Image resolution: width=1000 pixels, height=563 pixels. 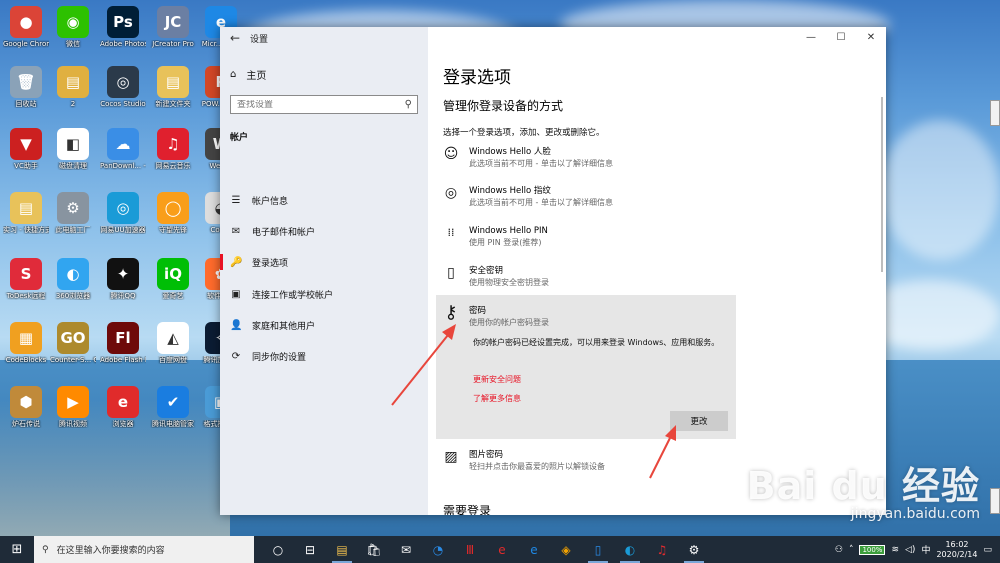 I want to click on app-icon: ◯, so click(x=173, y=208).